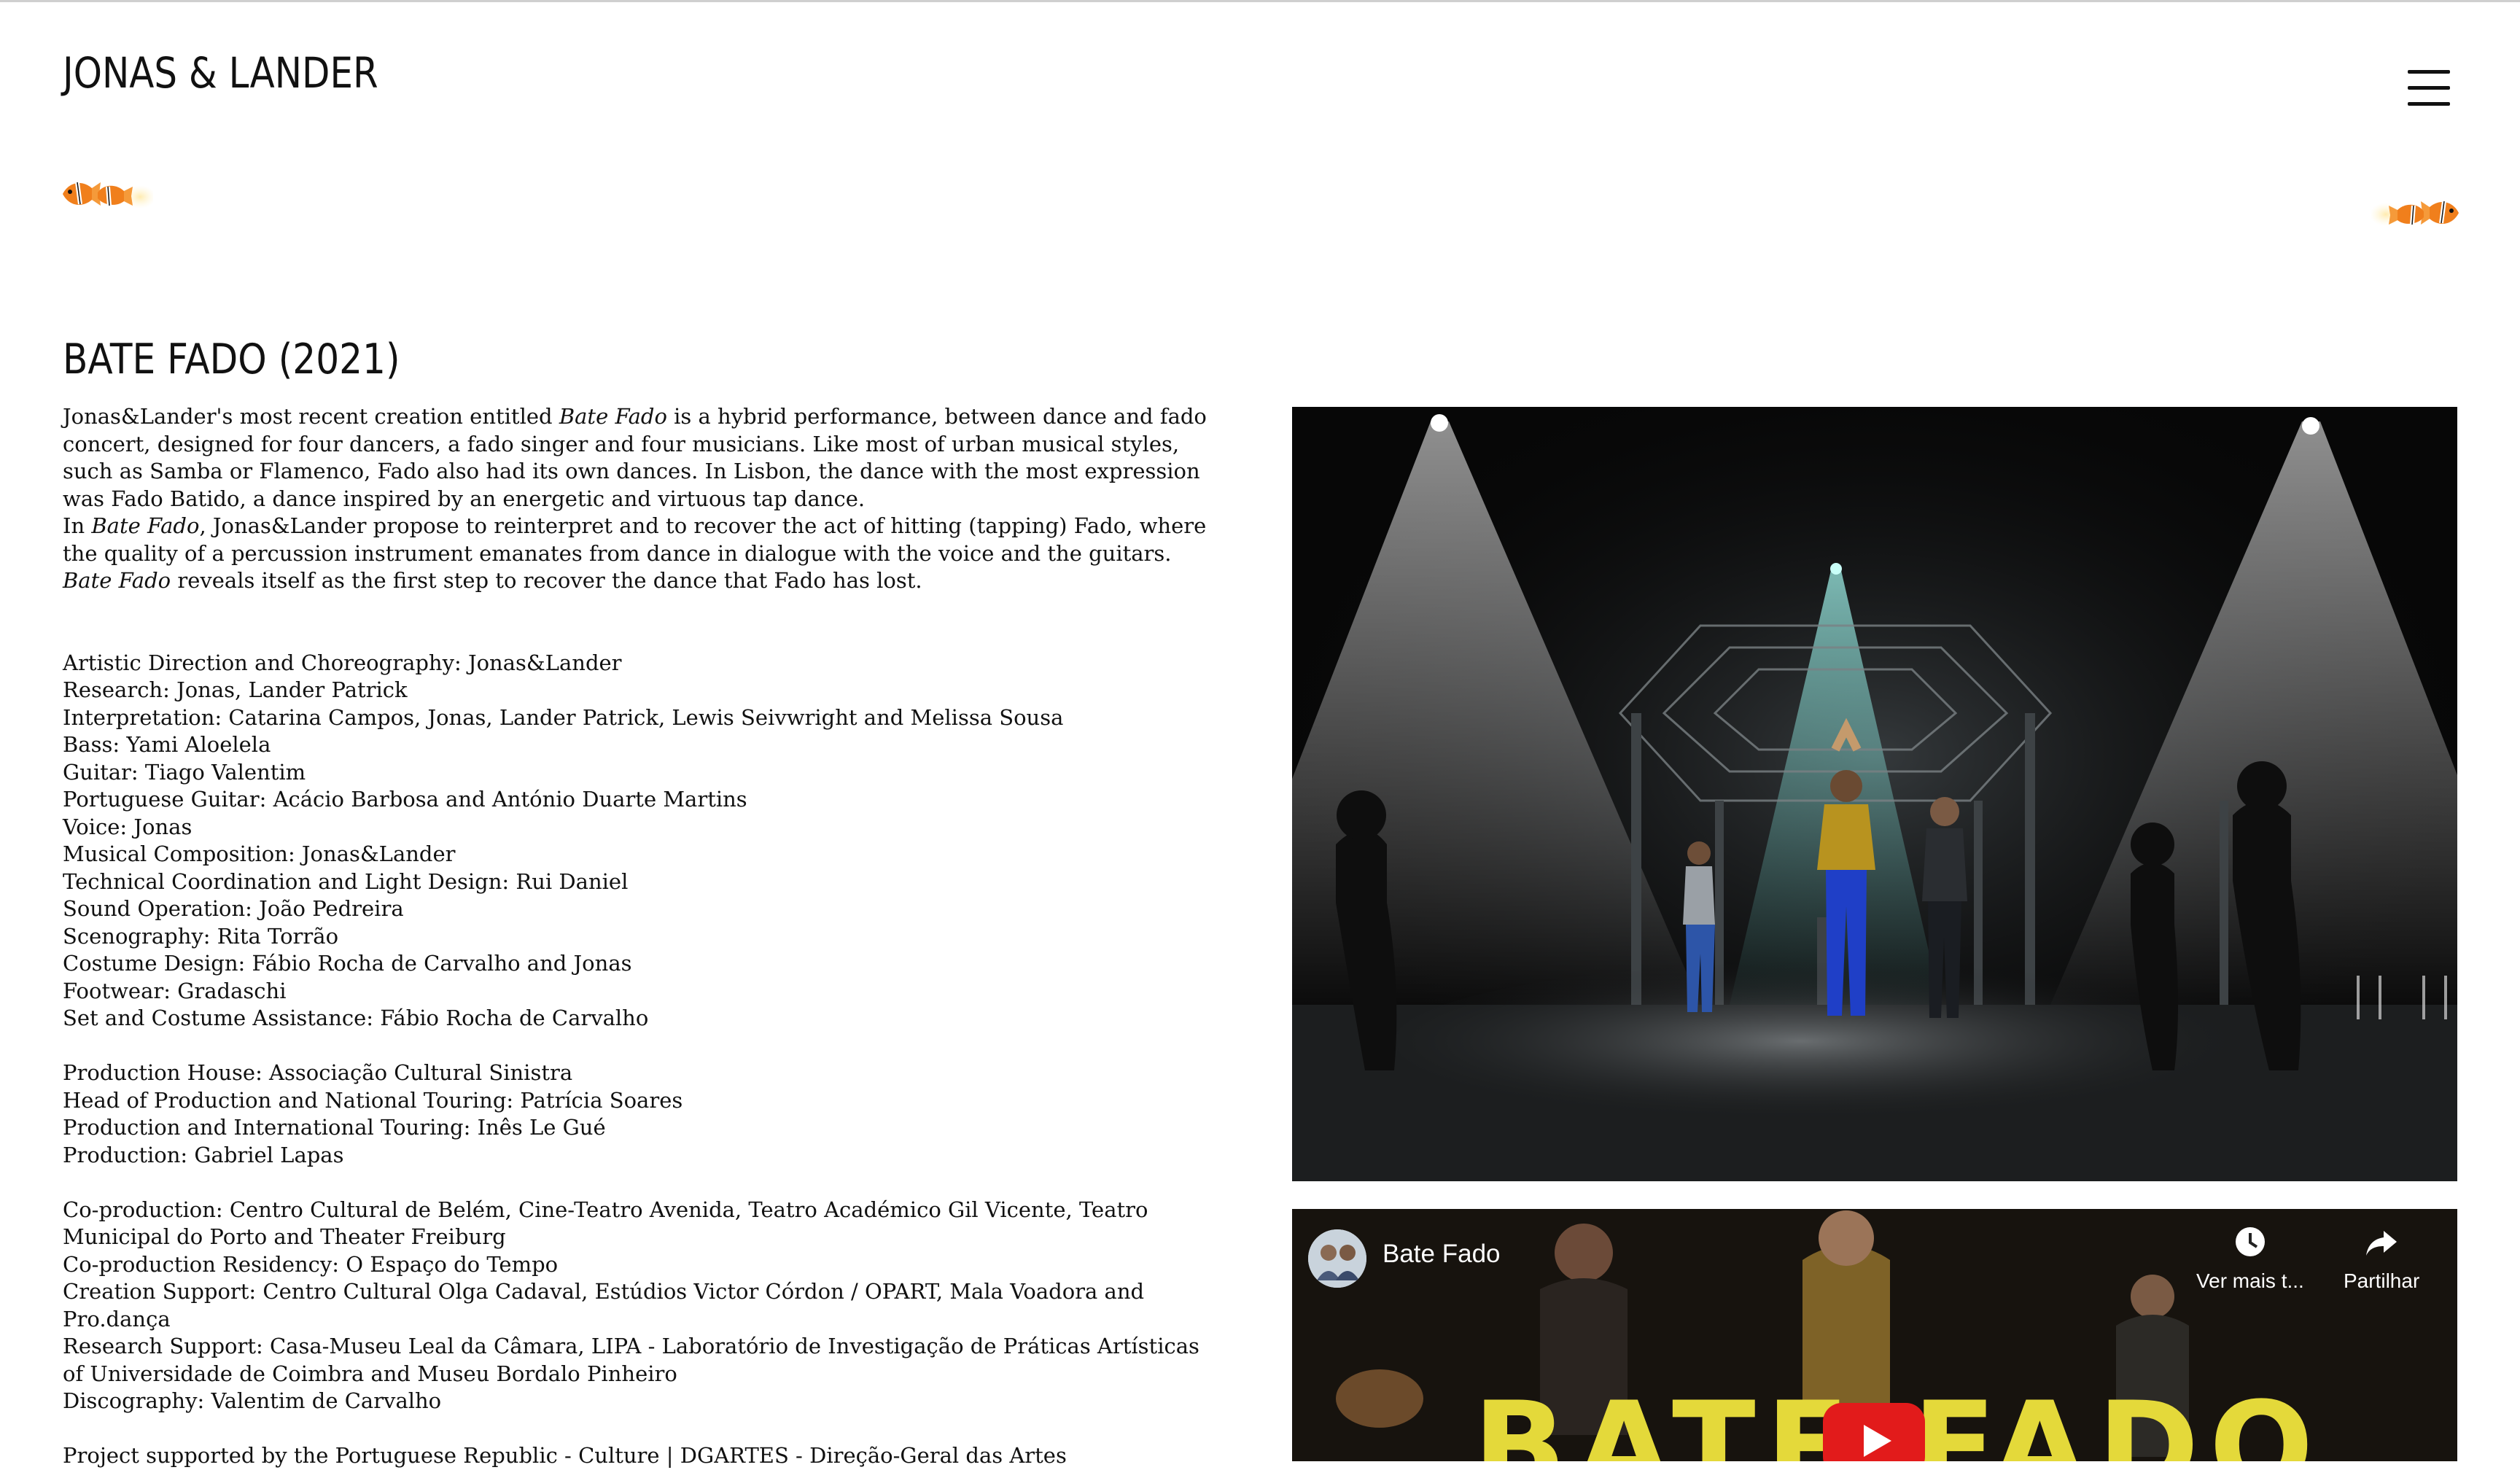 The image size is (2520, 1470). I want to click on clock-icon, so click(2250, 1245).